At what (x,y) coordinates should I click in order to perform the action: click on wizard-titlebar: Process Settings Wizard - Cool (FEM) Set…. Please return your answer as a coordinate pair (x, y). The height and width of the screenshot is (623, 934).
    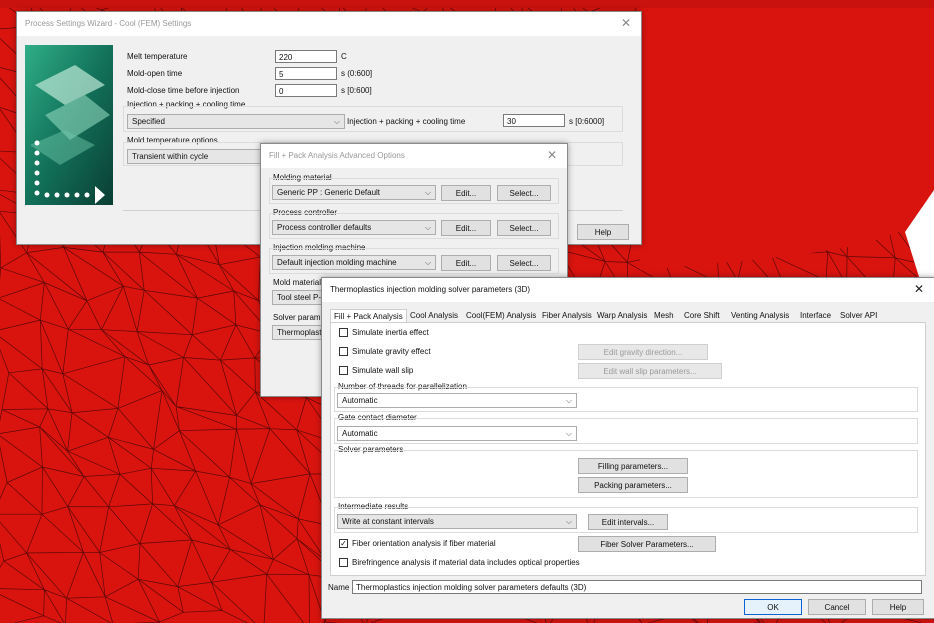
    Looking at the image, I should click on (329, 24).